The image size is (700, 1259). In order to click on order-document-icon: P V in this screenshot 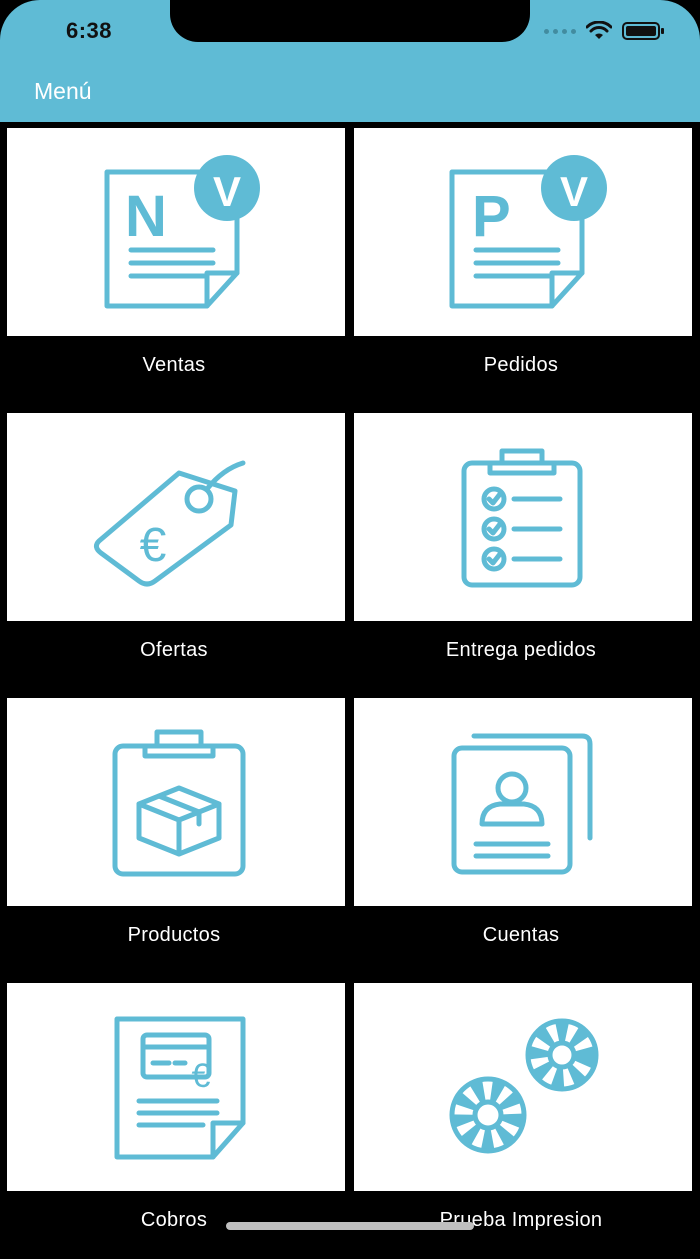, I will do `click(528, 232)`.